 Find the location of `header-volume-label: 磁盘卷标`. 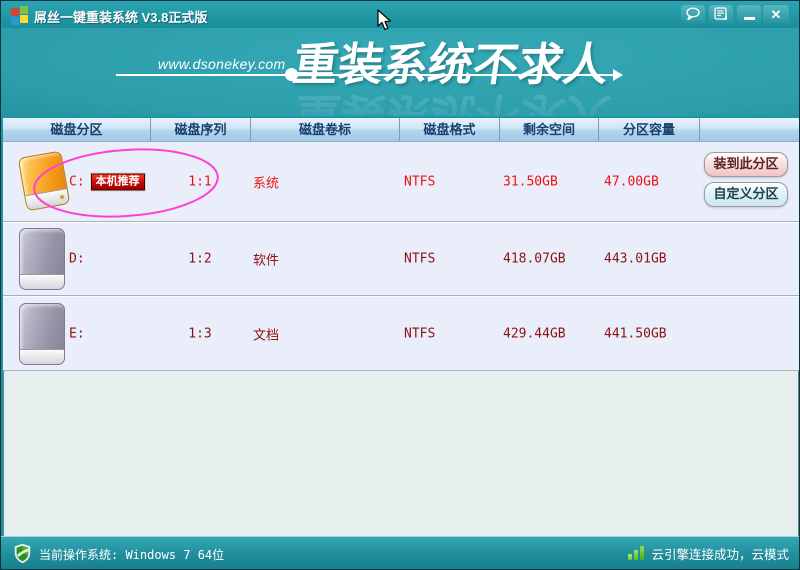

header-volume-label: 磁盘卷标 is located at coordinates (325, 129).